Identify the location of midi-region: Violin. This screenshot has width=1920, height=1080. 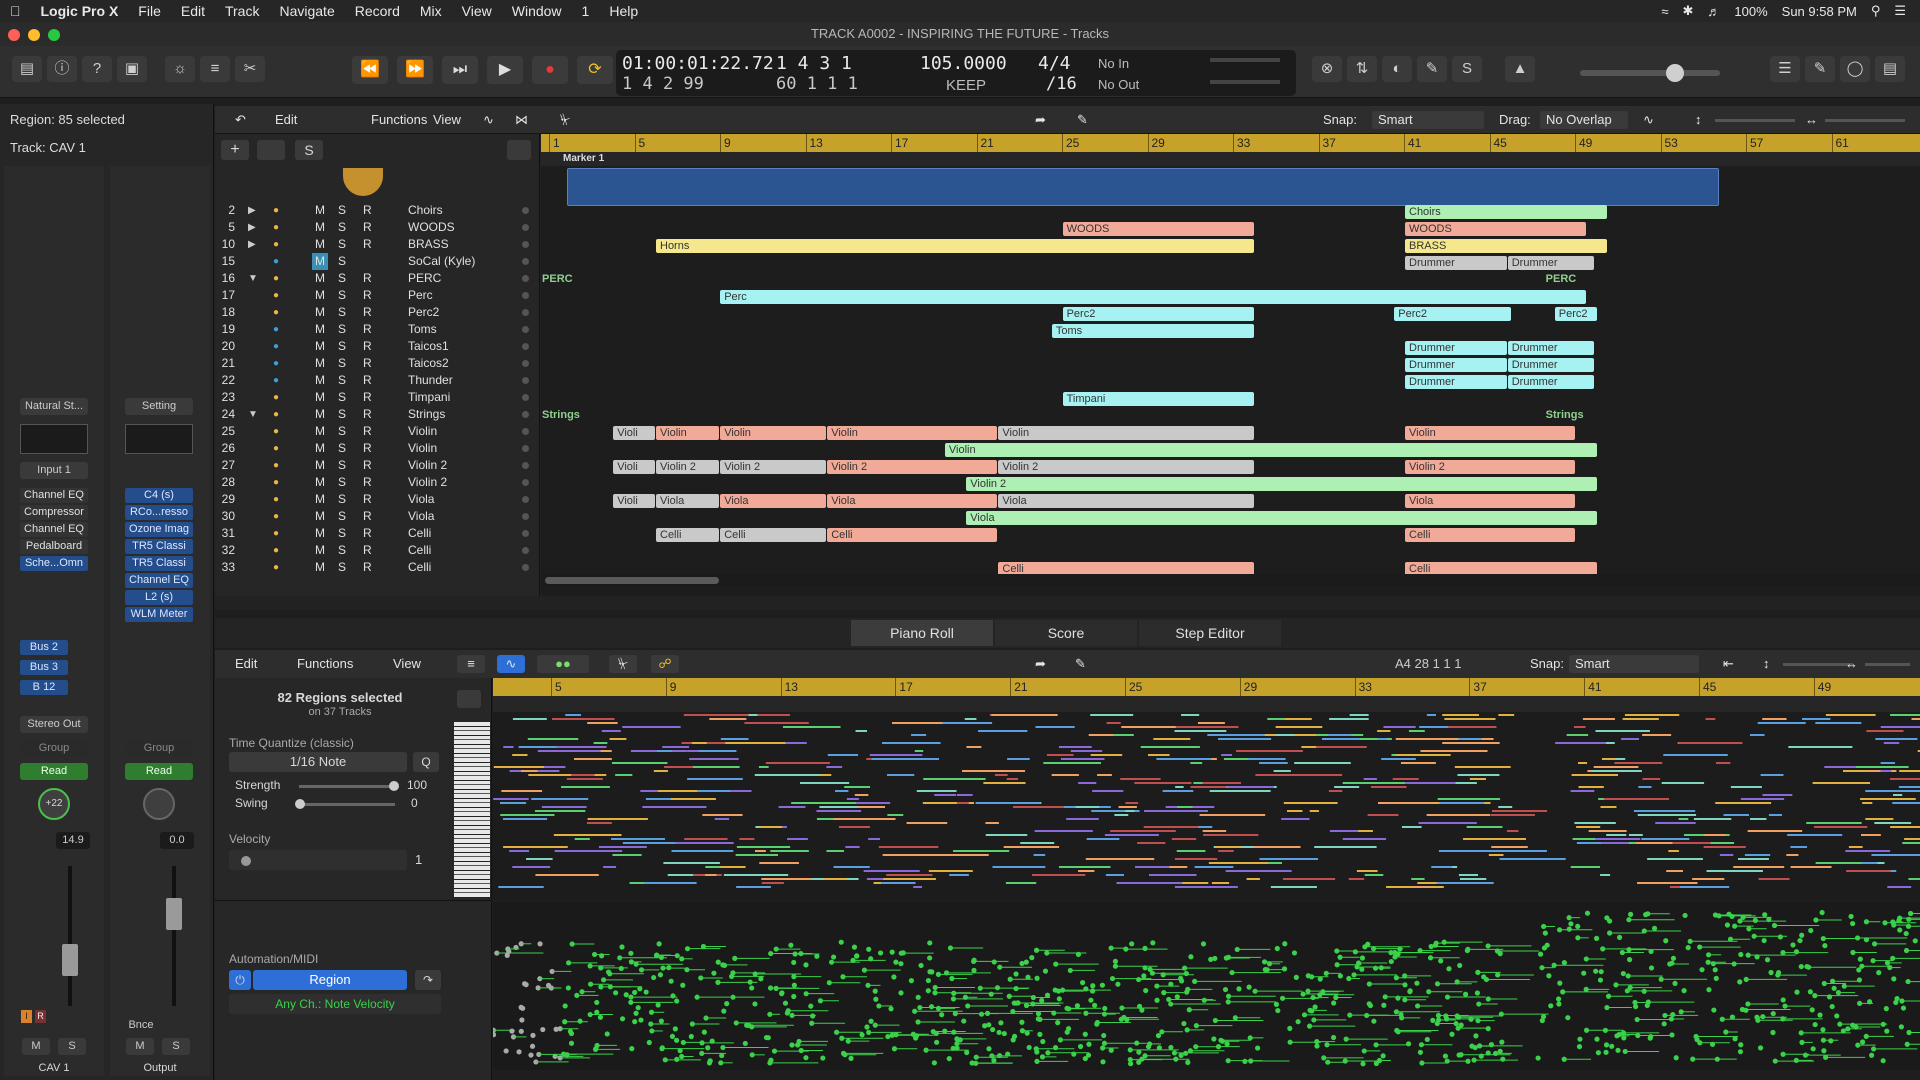
(1270, 450).